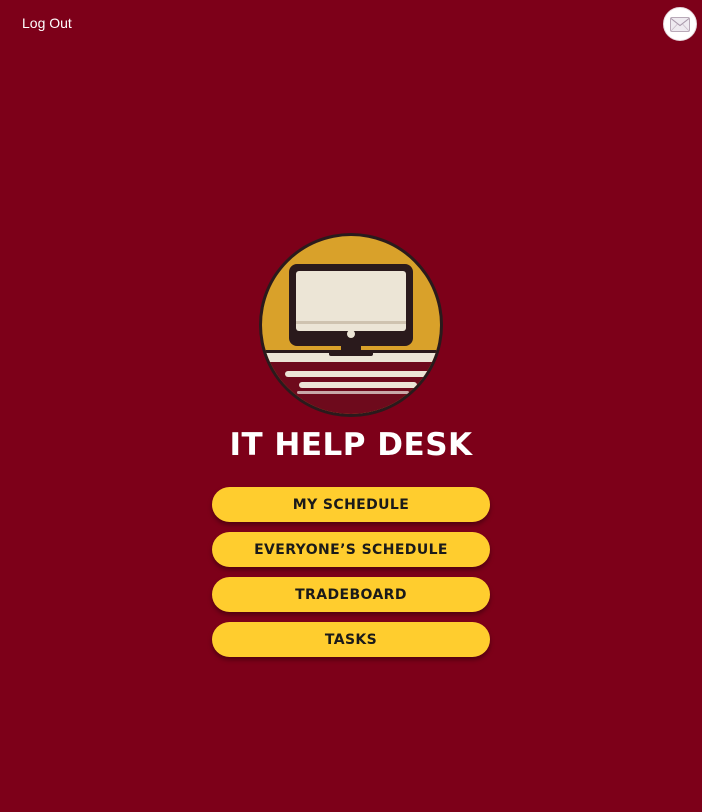 This screenshot has height=812, width=702. I want to click on my-schedule-button: MY SCHEDULE, so click(351, 504).